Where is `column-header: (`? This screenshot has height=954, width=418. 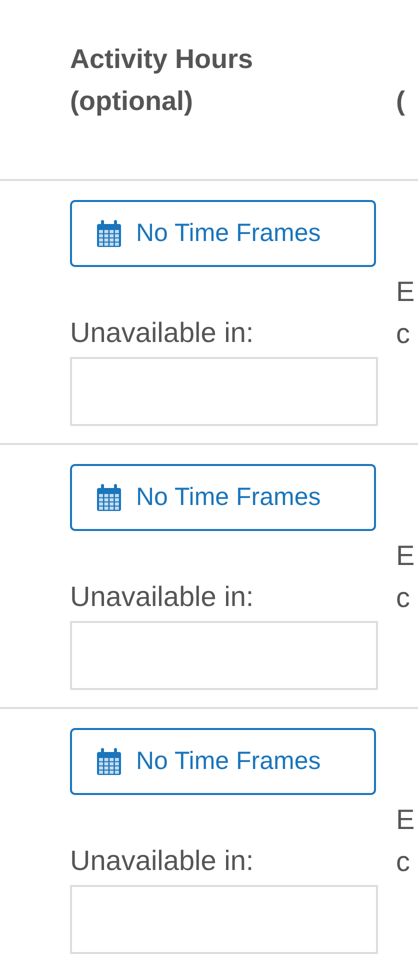
column-header: ( is located at coordinates (400, 101).